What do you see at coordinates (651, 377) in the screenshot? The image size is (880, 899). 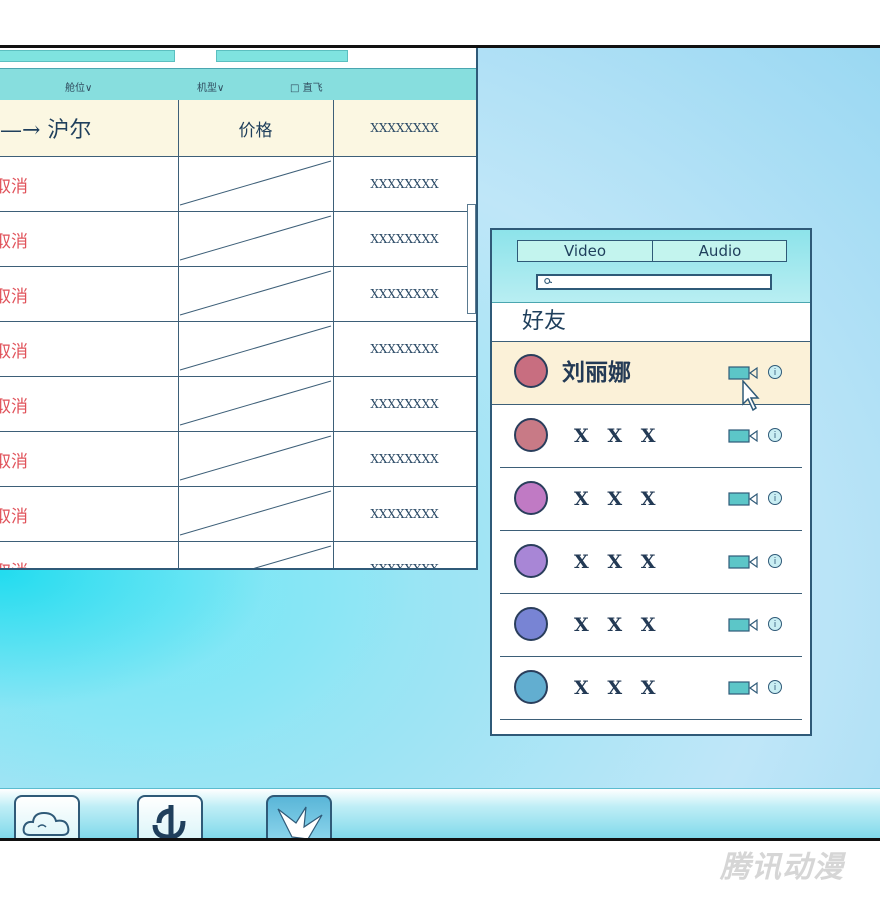 I see `friend-item-selected: 刘丽娜 i` at bounding box center [651, 377].